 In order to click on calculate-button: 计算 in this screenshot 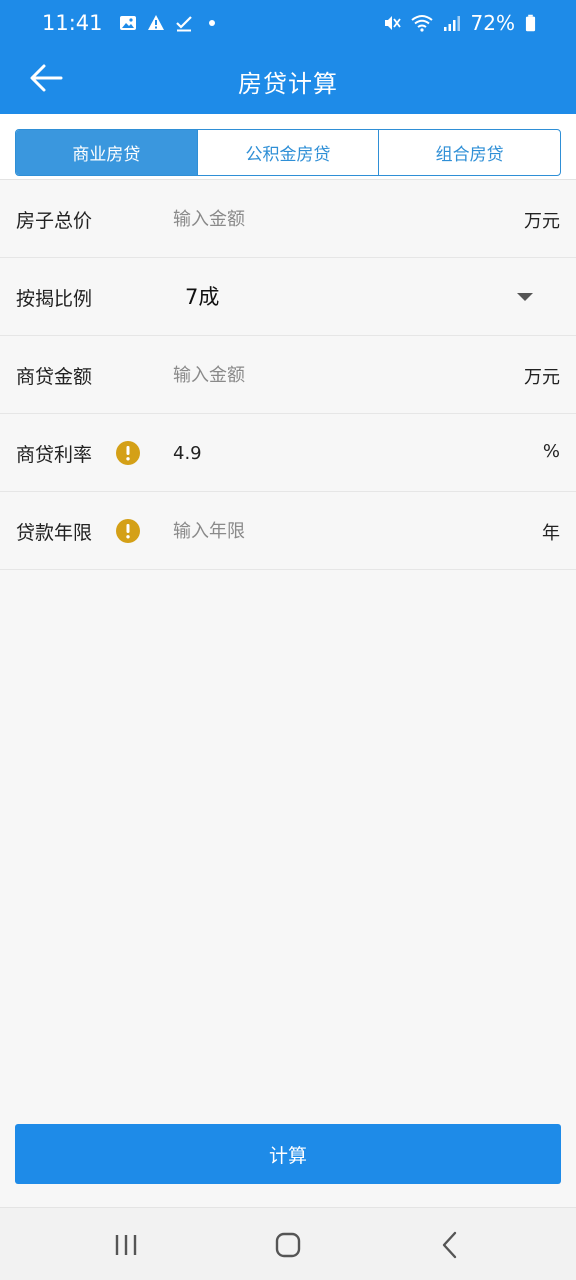, I will do `click(288, 1154)`.